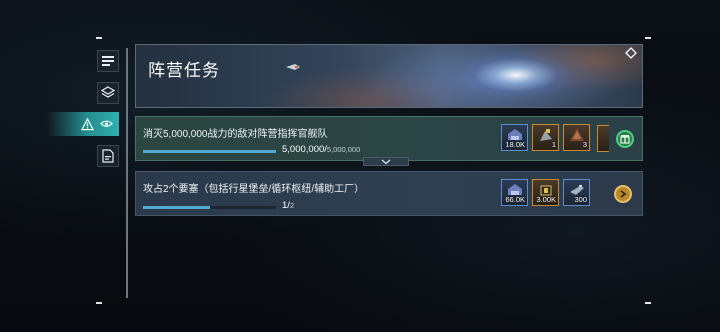  Describe the element at coordinates (515, 199) in the screenshot. I see `reward-qty: 66.0K` at that location.